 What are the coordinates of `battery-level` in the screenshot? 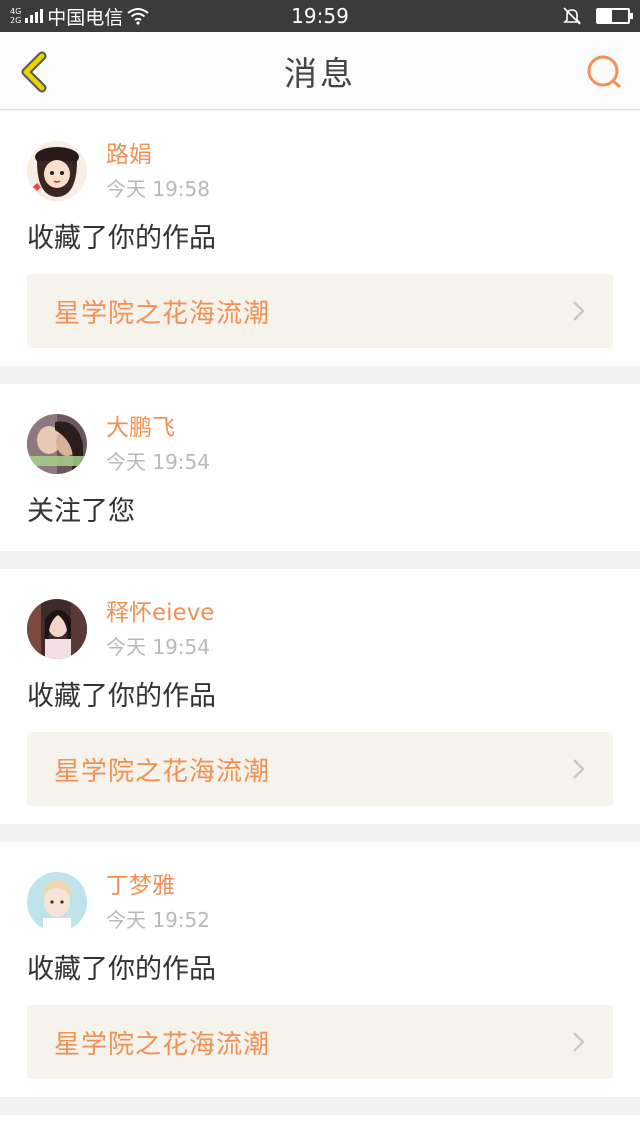 It's located at (605, 16).